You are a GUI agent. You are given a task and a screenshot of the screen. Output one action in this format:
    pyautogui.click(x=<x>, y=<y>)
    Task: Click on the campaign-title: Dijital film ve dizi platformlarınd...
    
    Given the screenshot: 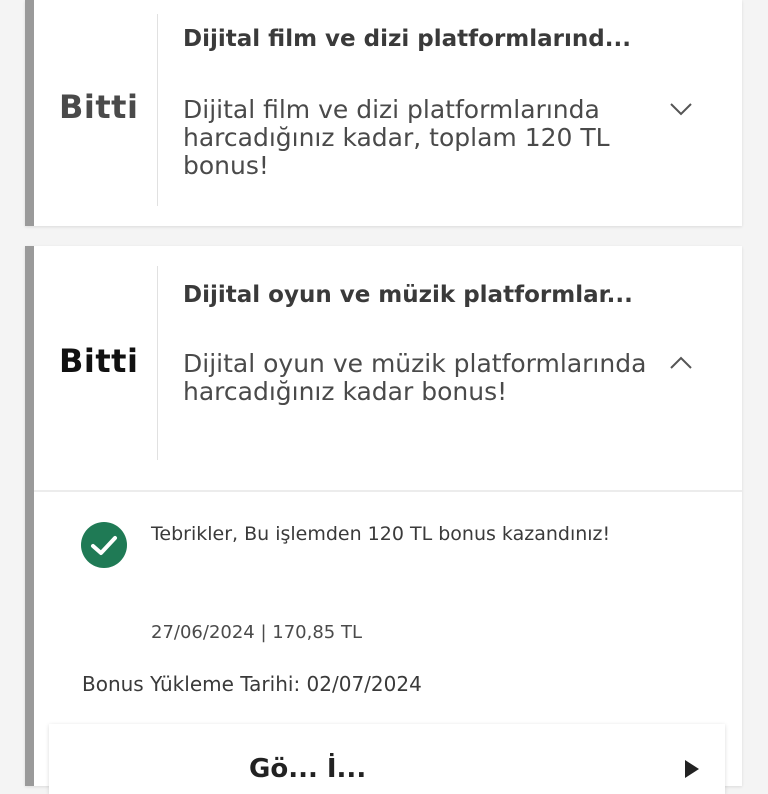 What is the action you would take?
    pyautogui.click(x=407, y=39)
    